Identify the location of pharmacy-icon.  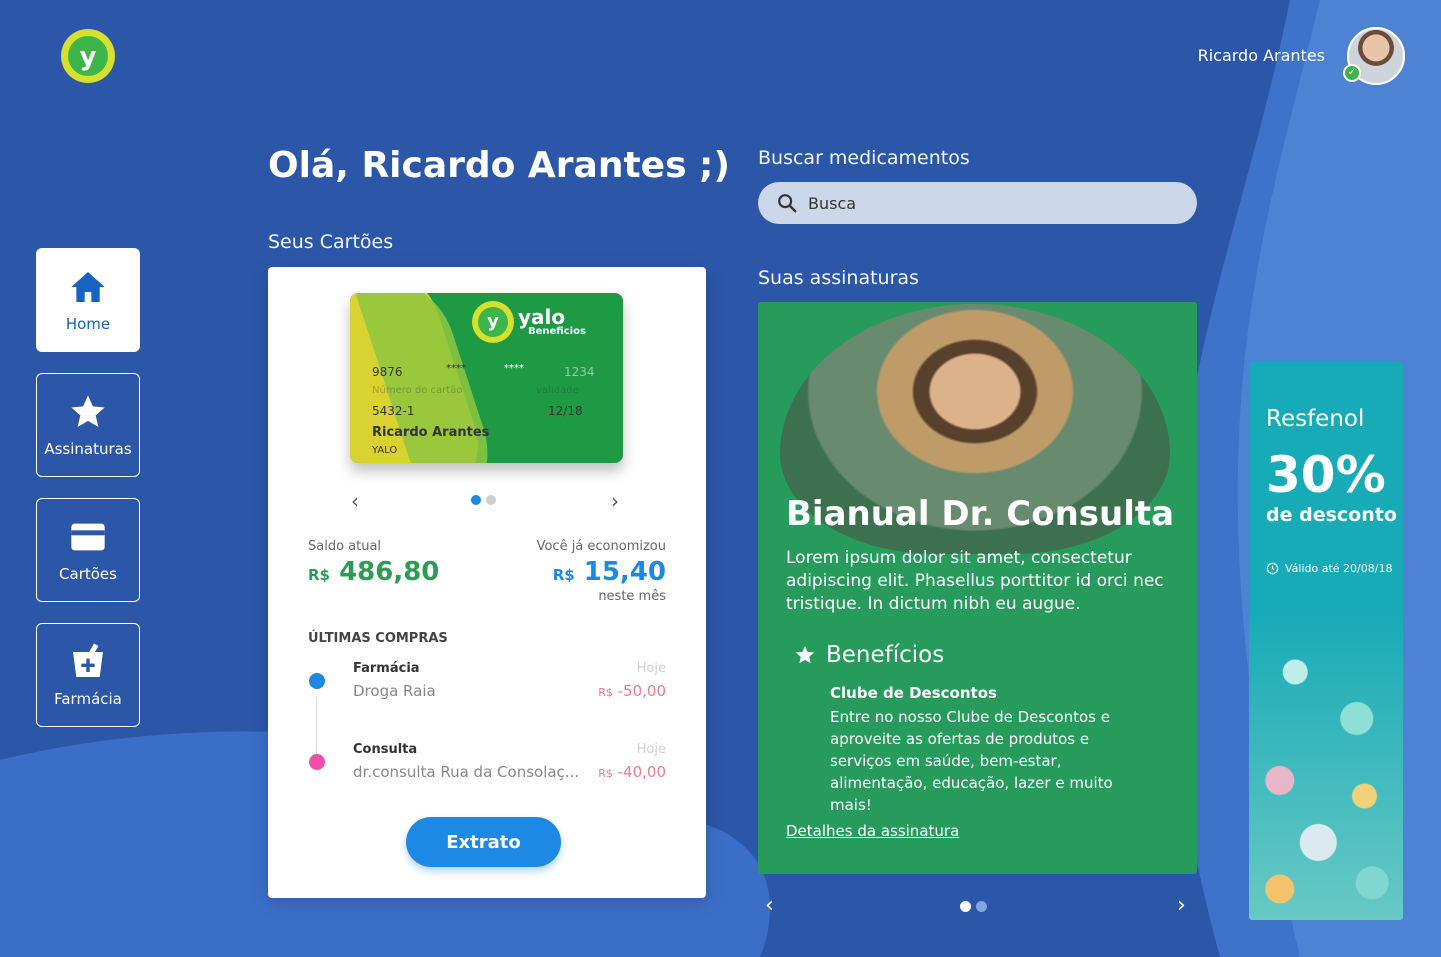
(88, 660).